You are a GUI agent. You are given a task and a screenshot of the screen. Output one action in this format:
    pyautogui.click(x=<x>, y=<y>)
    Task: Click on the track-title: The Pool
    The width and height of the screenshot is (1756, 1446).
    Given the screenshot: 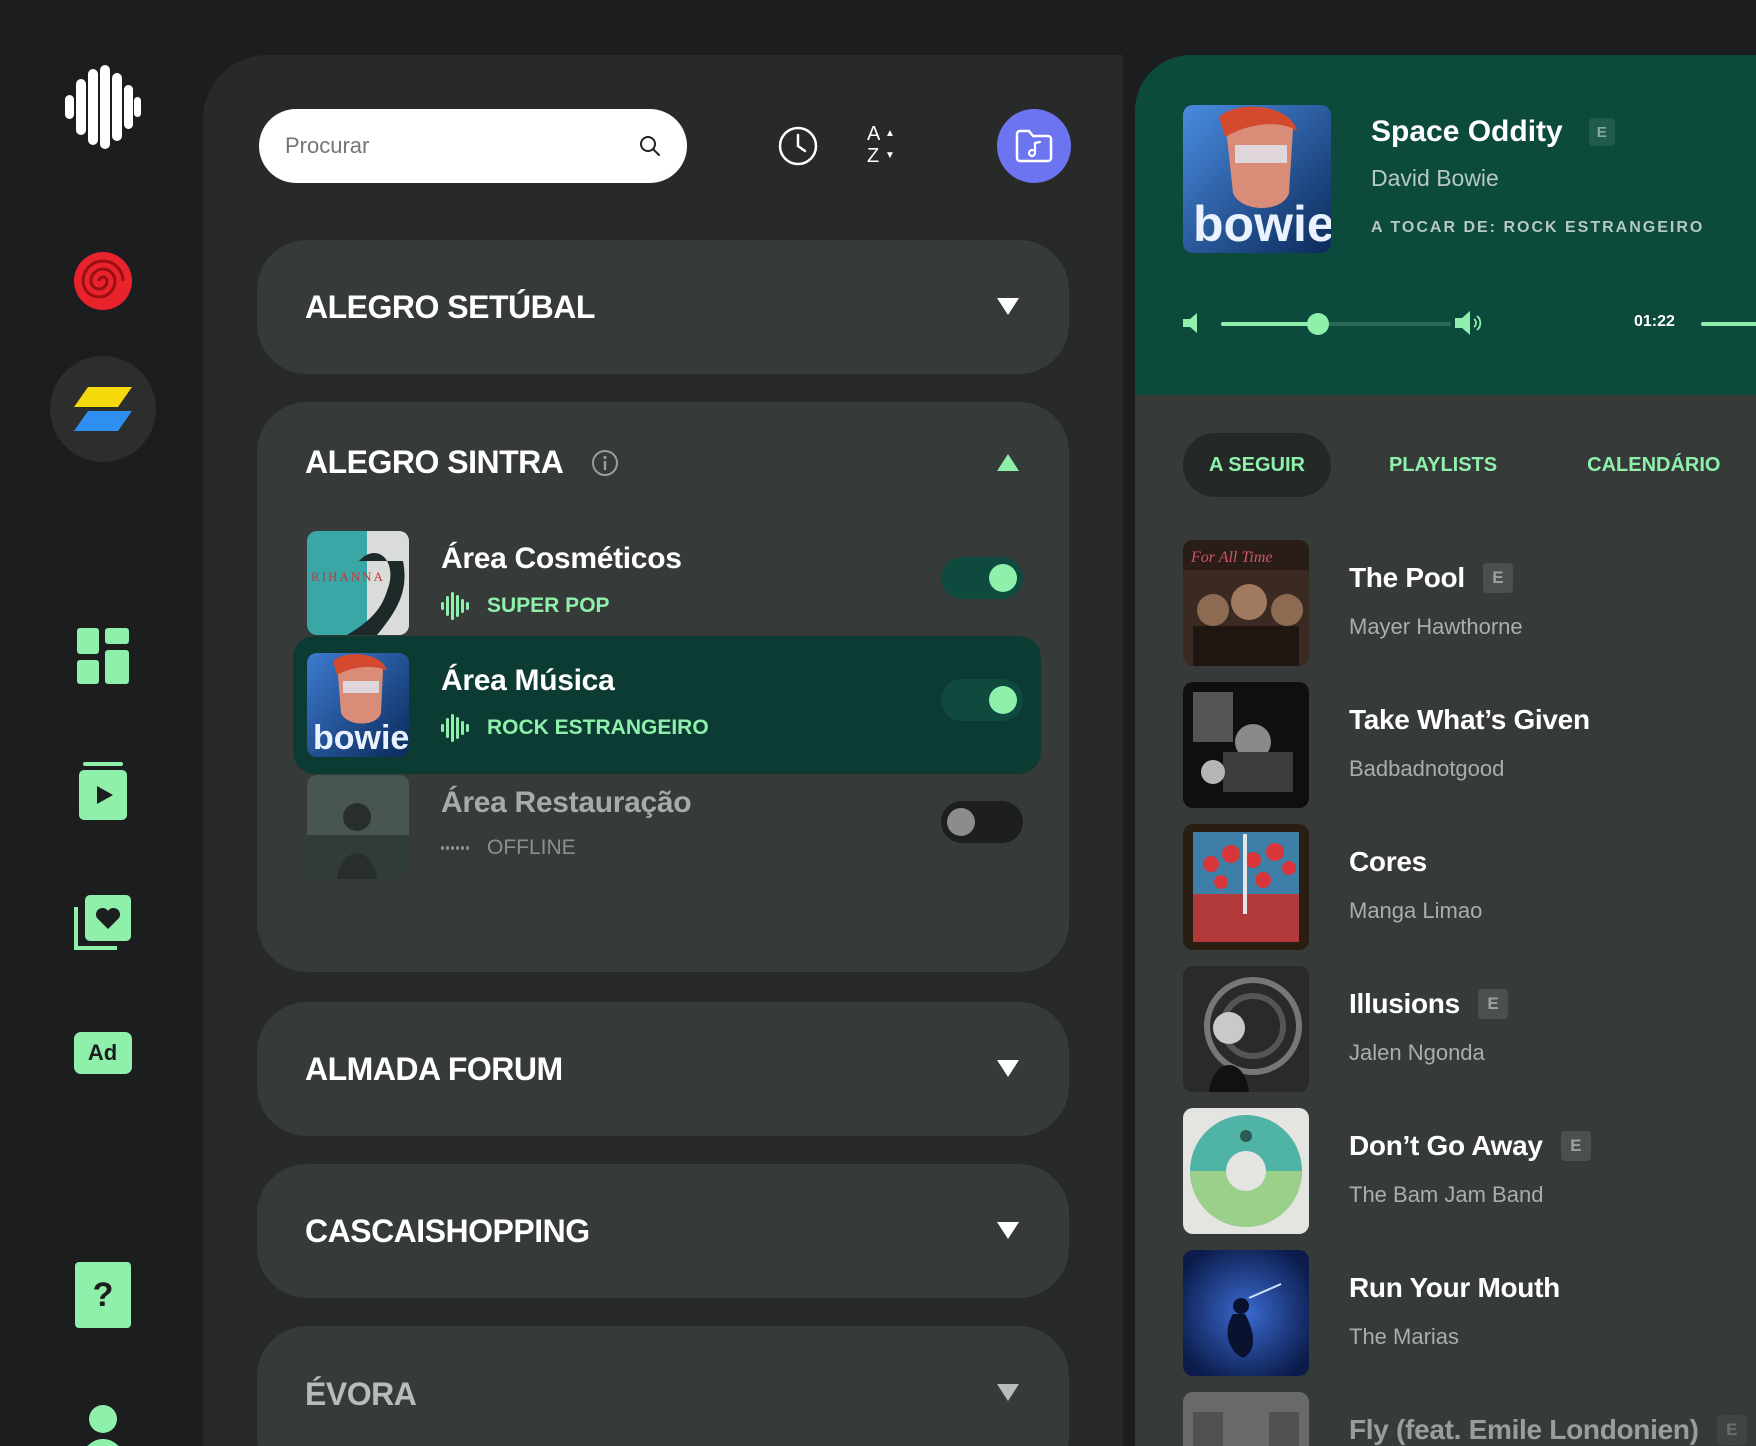 What is the action you would take?
    pyautogui.click(x=1407, y=577)
    